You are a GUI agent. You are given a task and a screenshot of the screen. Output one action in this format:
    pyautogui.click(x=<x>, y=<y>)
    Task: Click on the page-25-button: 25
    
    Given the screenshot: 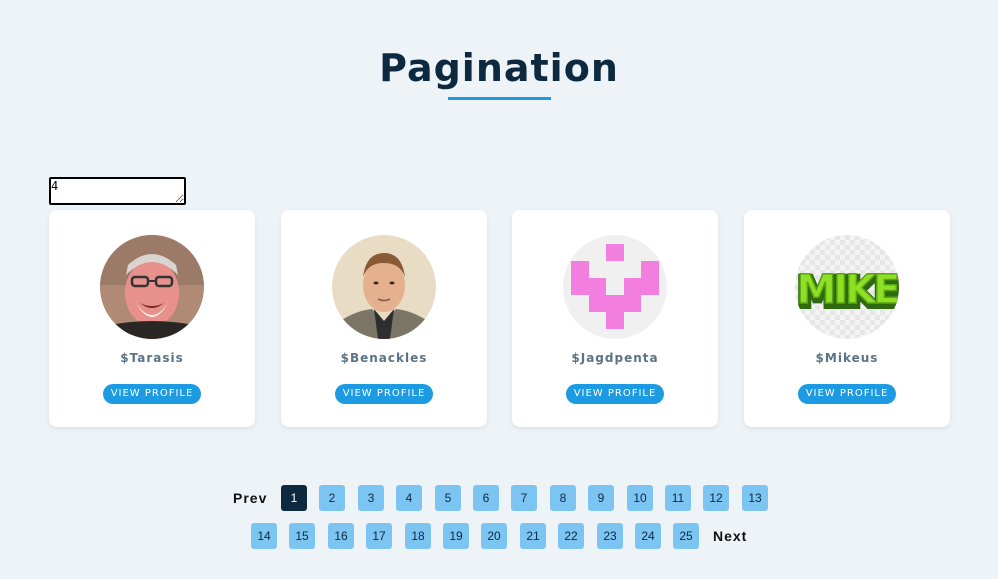 What is the action you would take?
    pyautogui.click(x=686, y=536)
    